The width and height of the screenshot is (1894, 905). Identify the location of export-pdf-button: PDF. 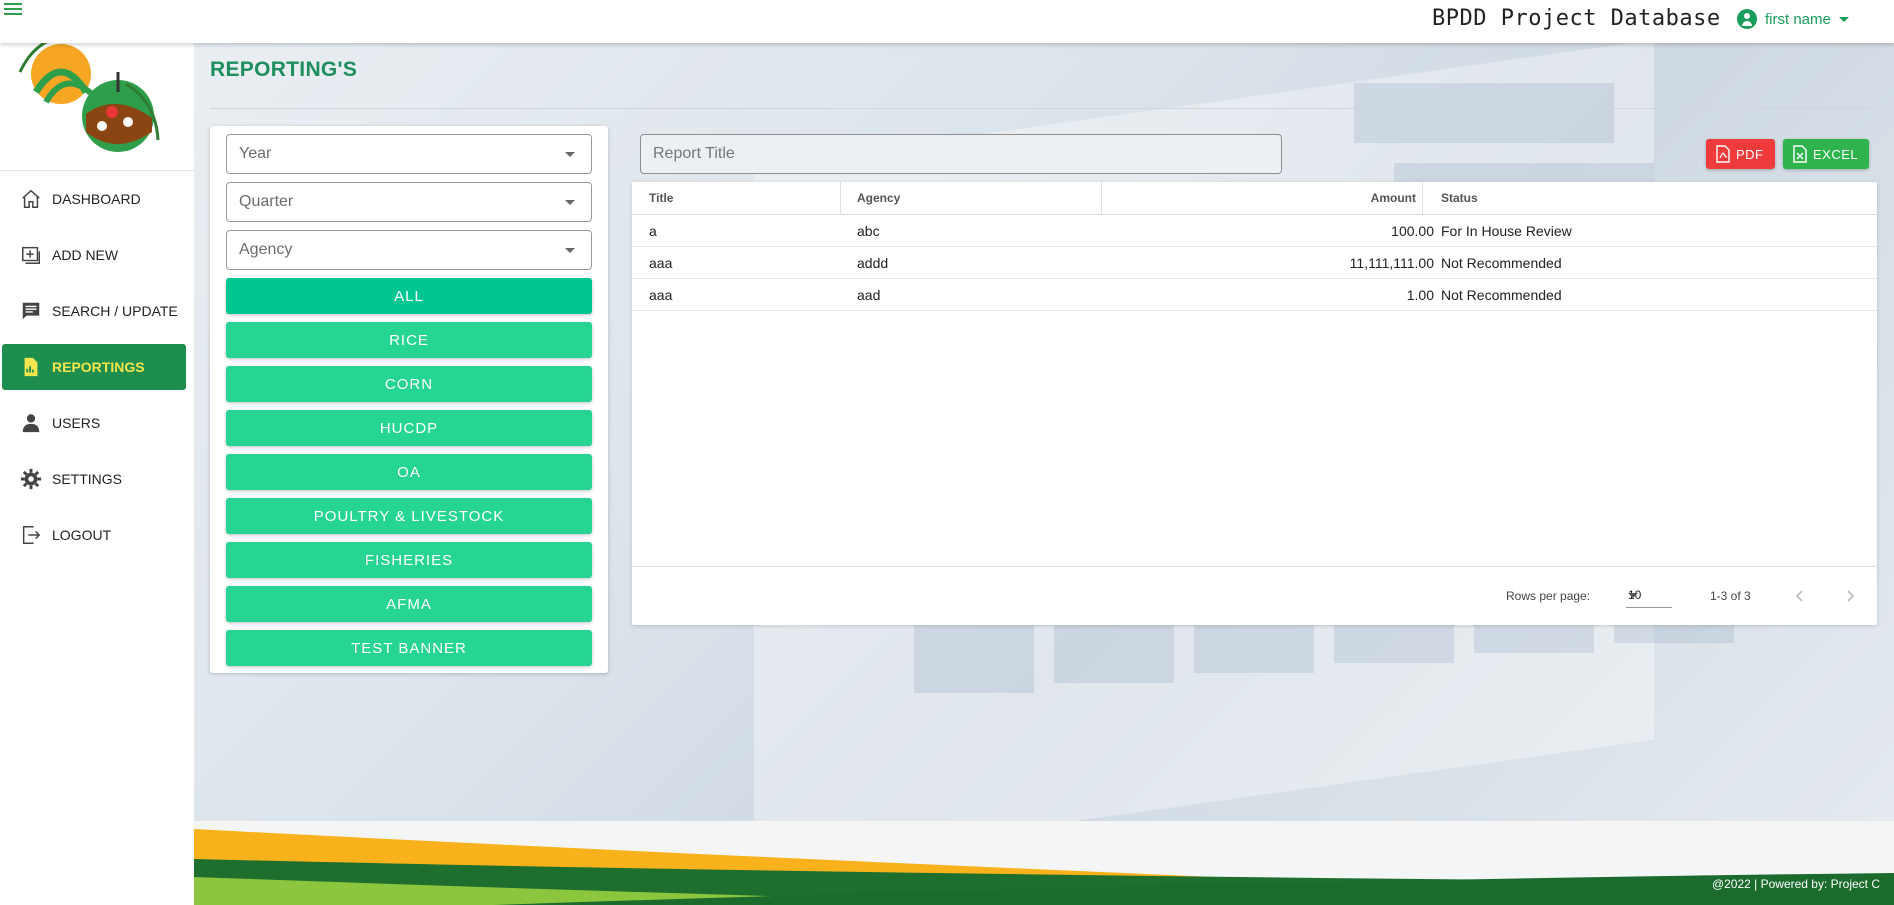
(1740, 154).